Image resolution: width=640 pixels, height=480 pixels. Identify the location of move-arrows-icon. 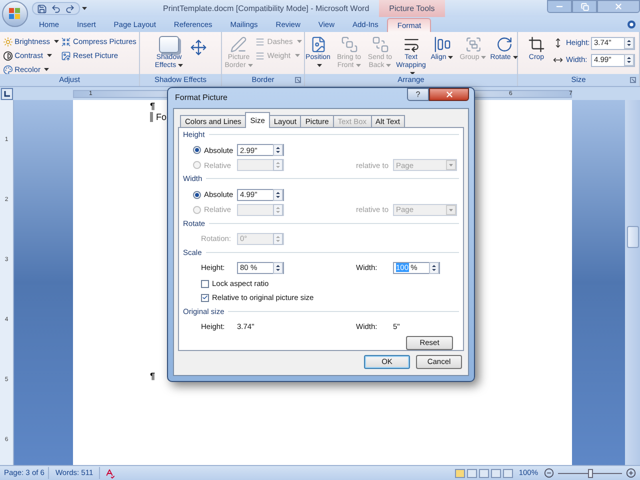
(198, 47).